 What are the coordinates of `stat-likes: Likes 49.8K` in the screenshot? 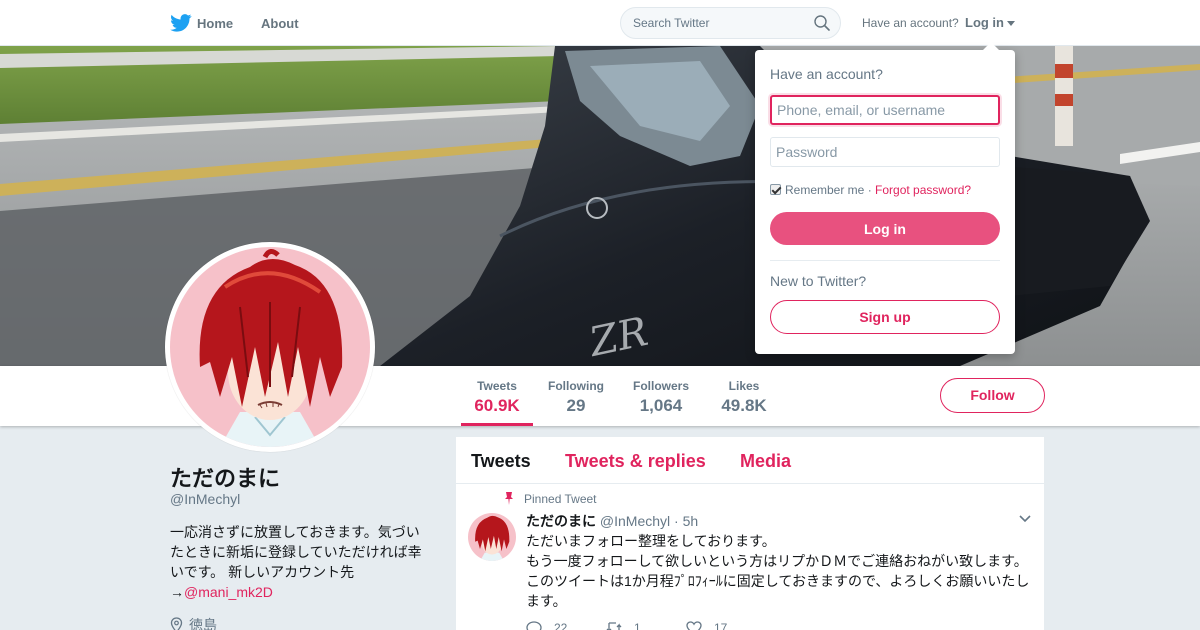 It's located at (744, 396).